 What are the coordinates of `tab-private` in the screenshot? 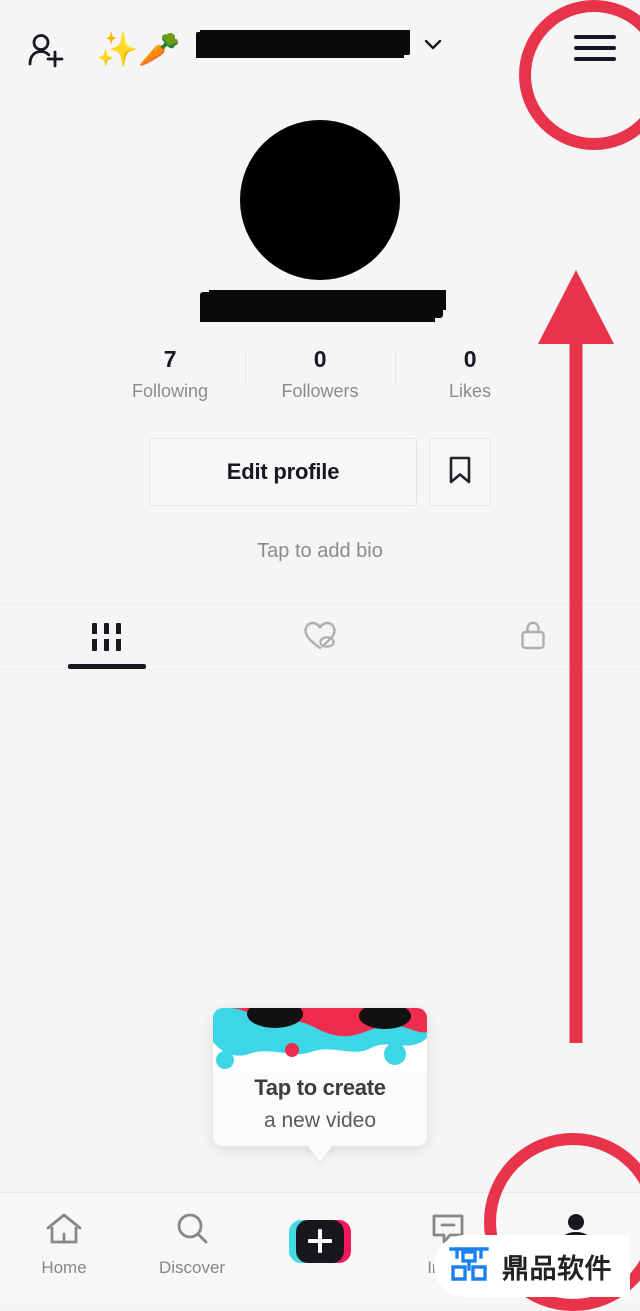 It's located at (533, 637).